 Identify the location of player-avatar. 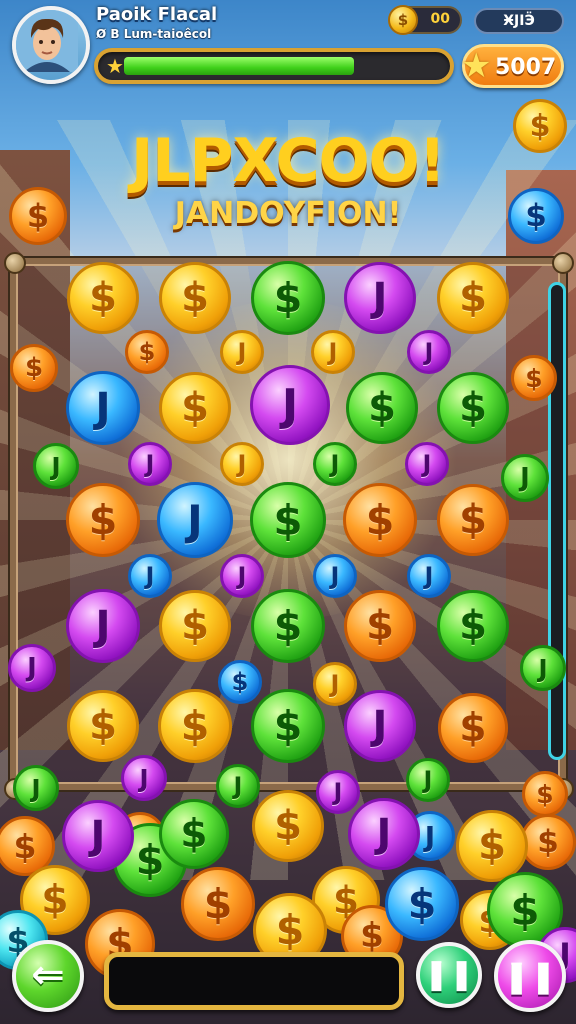
(51, 45).